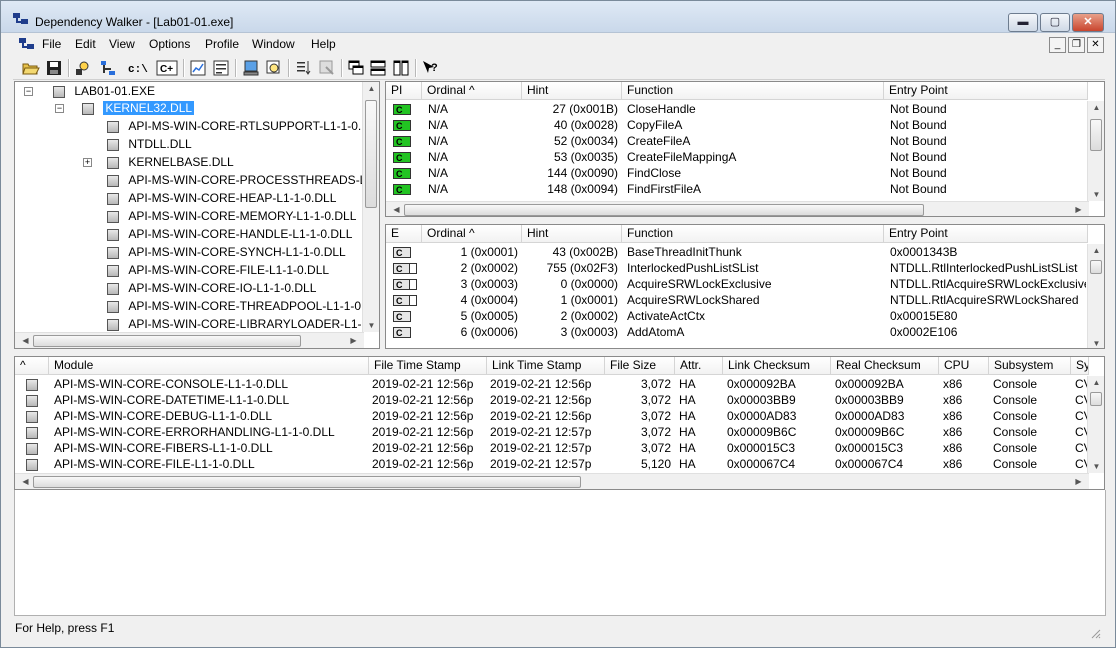  I want to click on profile-chart-icon, so click(198, 68).